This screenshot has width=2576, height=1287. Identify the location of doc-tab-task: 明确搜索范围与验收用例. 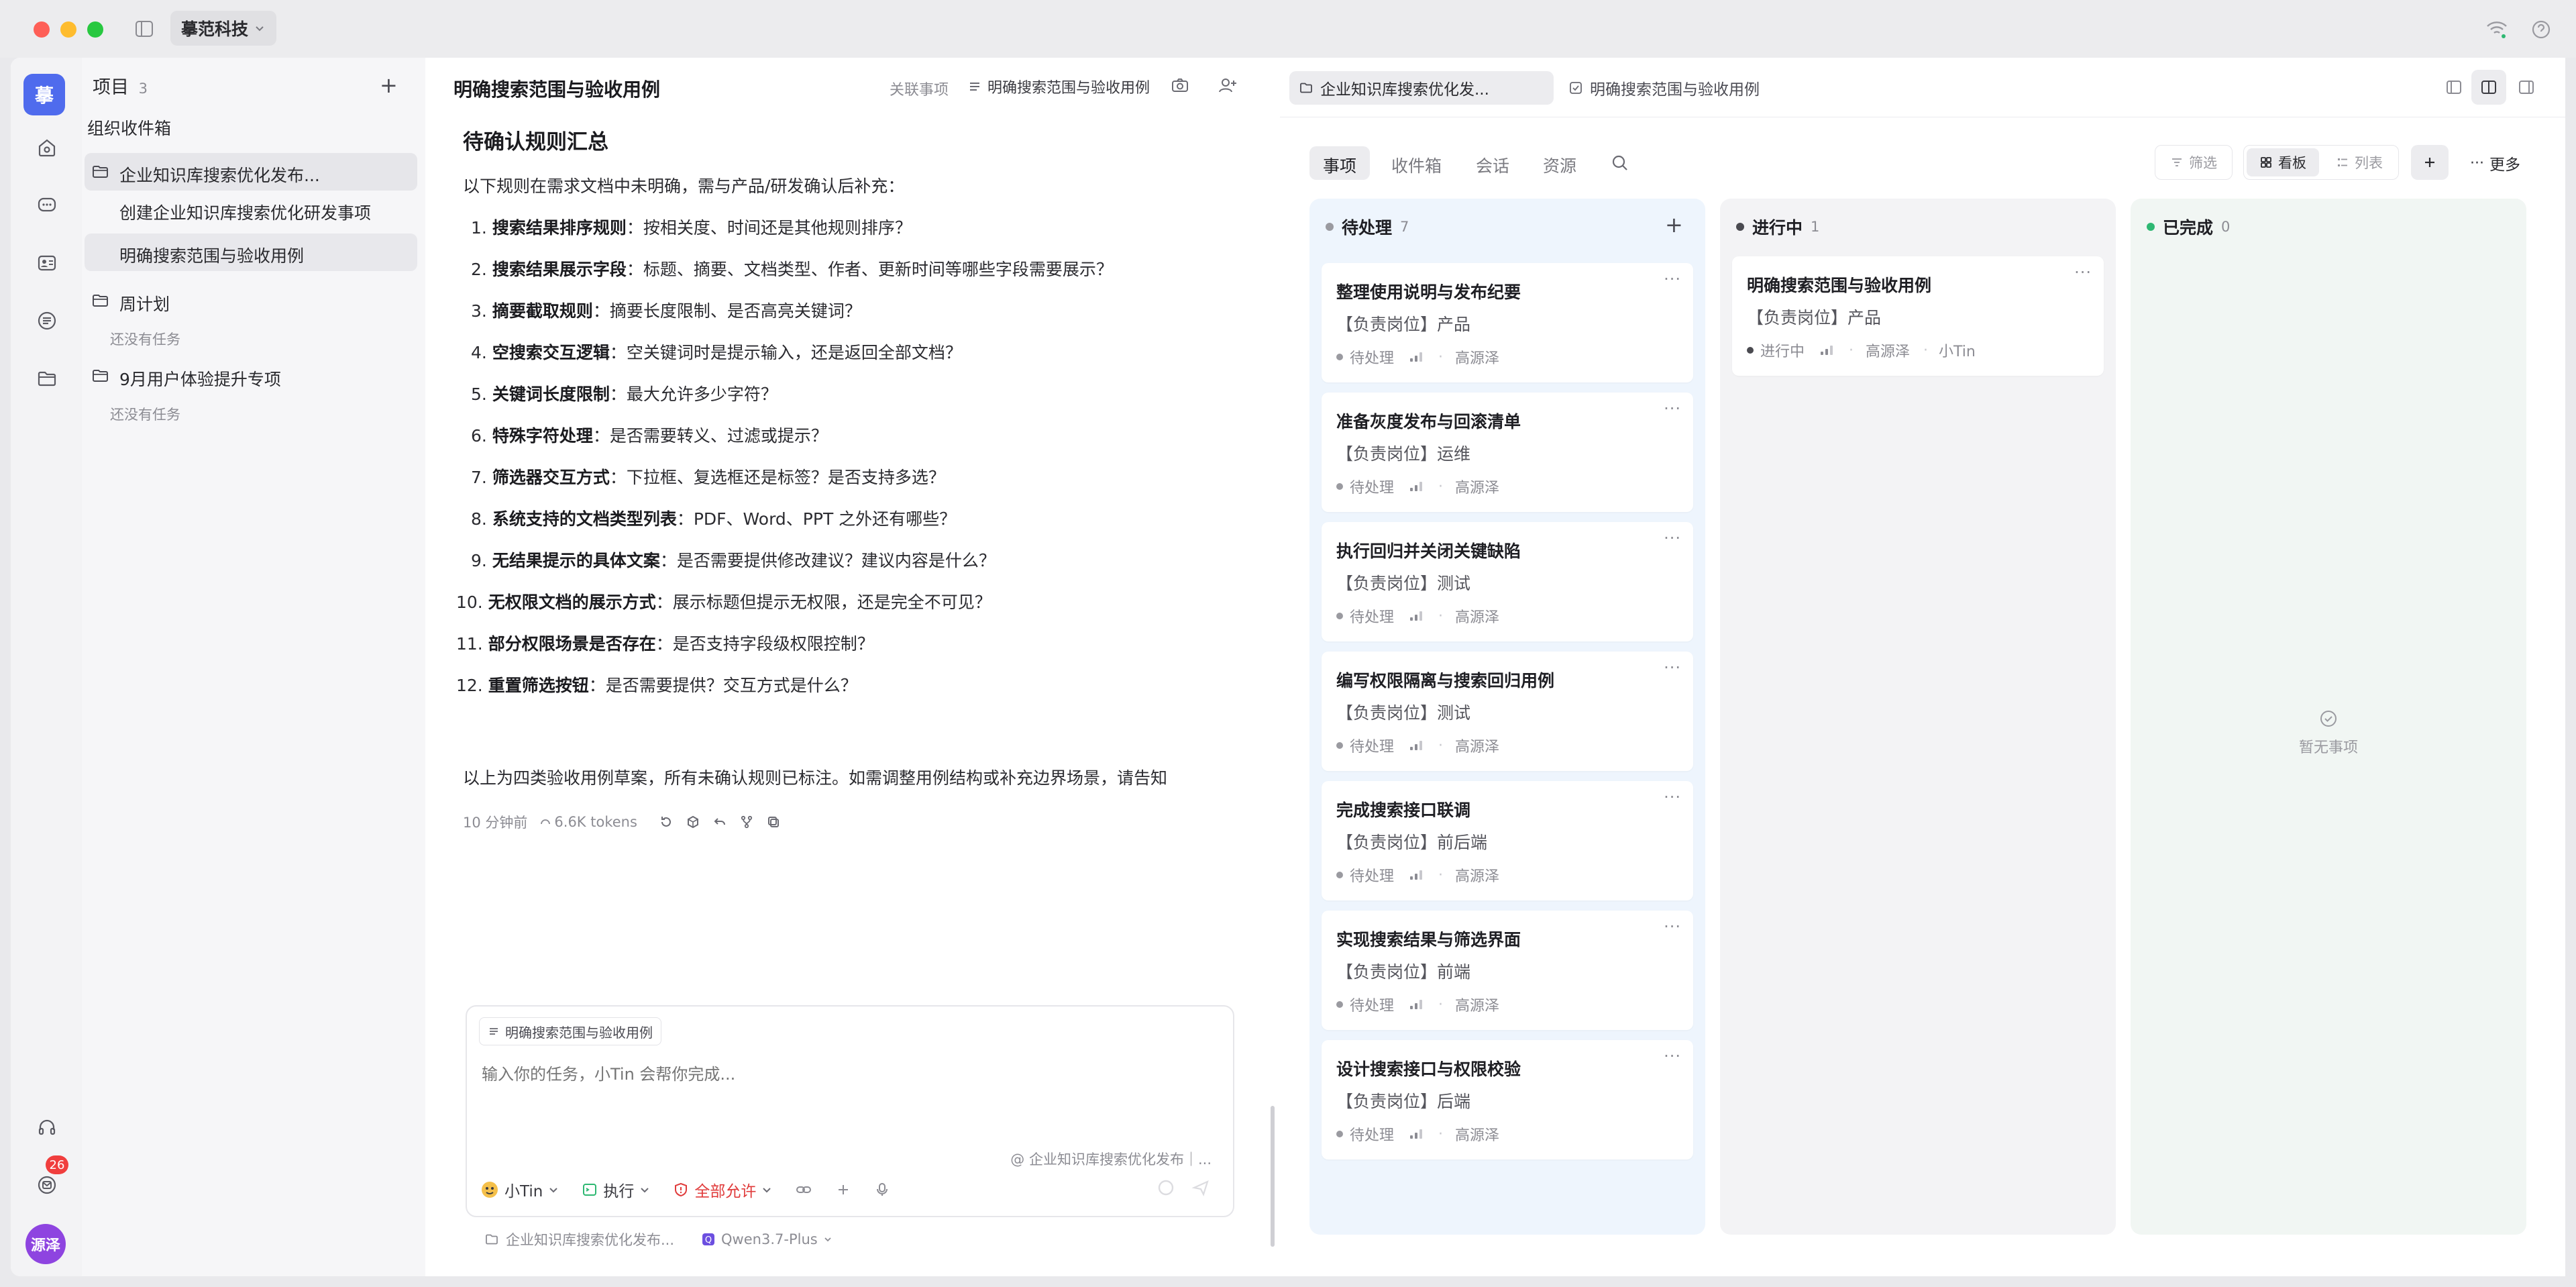
(1664, 88).